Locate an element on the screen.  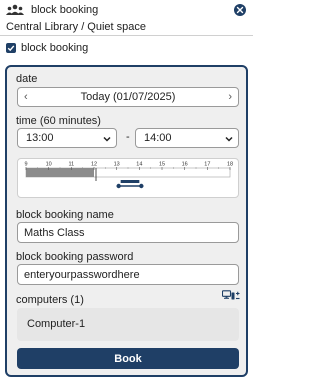
booking-password-label: block booking password is located at coordinates (75, 257).